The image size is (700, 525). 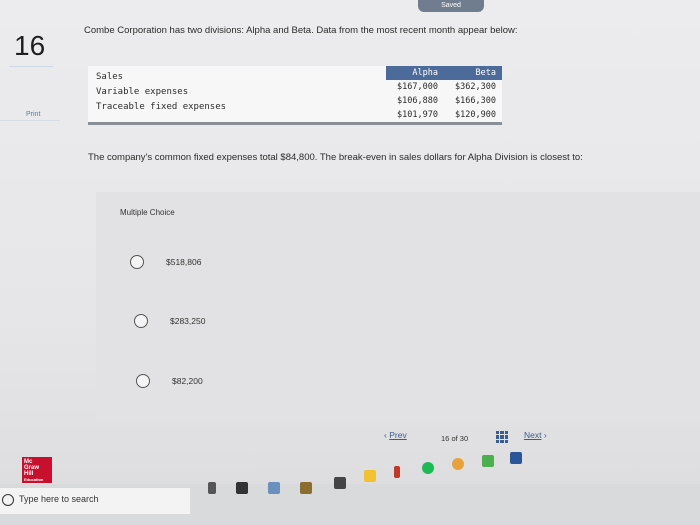 I want to click on prev-button: ‹ Prev, so click(x=395, y=435).